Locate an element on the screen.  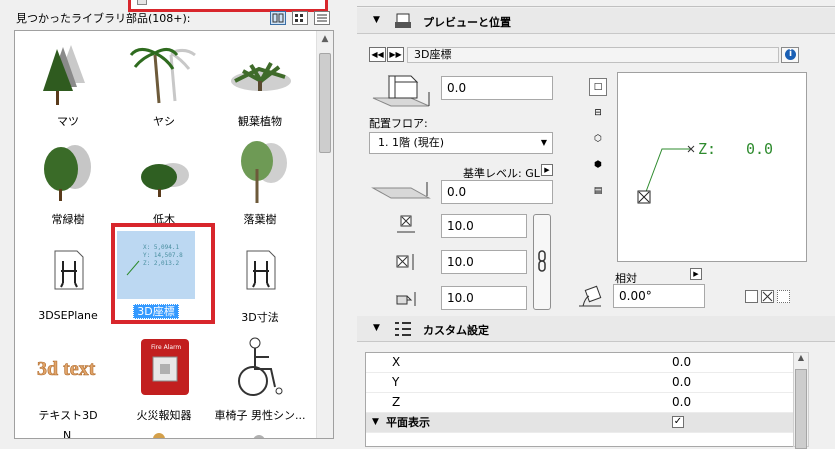
list-view-button is located at coordinates (322, 18).